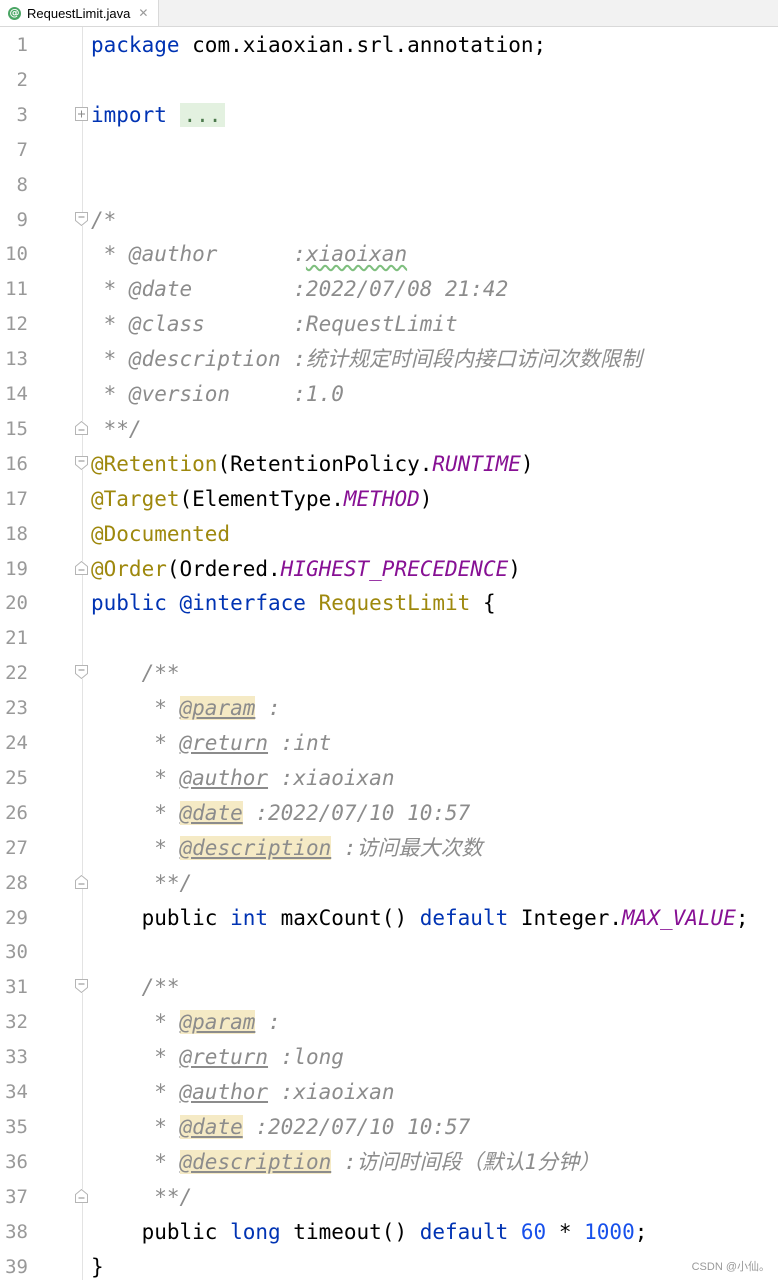 The width and height of the screenshot is (778, 1283). What do you see at coordinates (14, 13) in the screenshot?
I see `annotation-file-icon: @` at bounding box center [14, 13].